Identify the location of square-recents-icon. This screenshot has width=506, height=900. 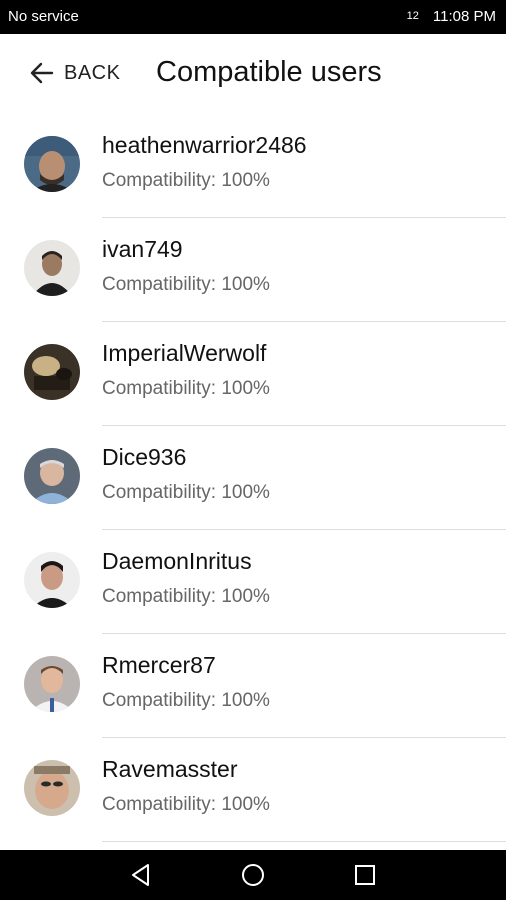
(365, 875).